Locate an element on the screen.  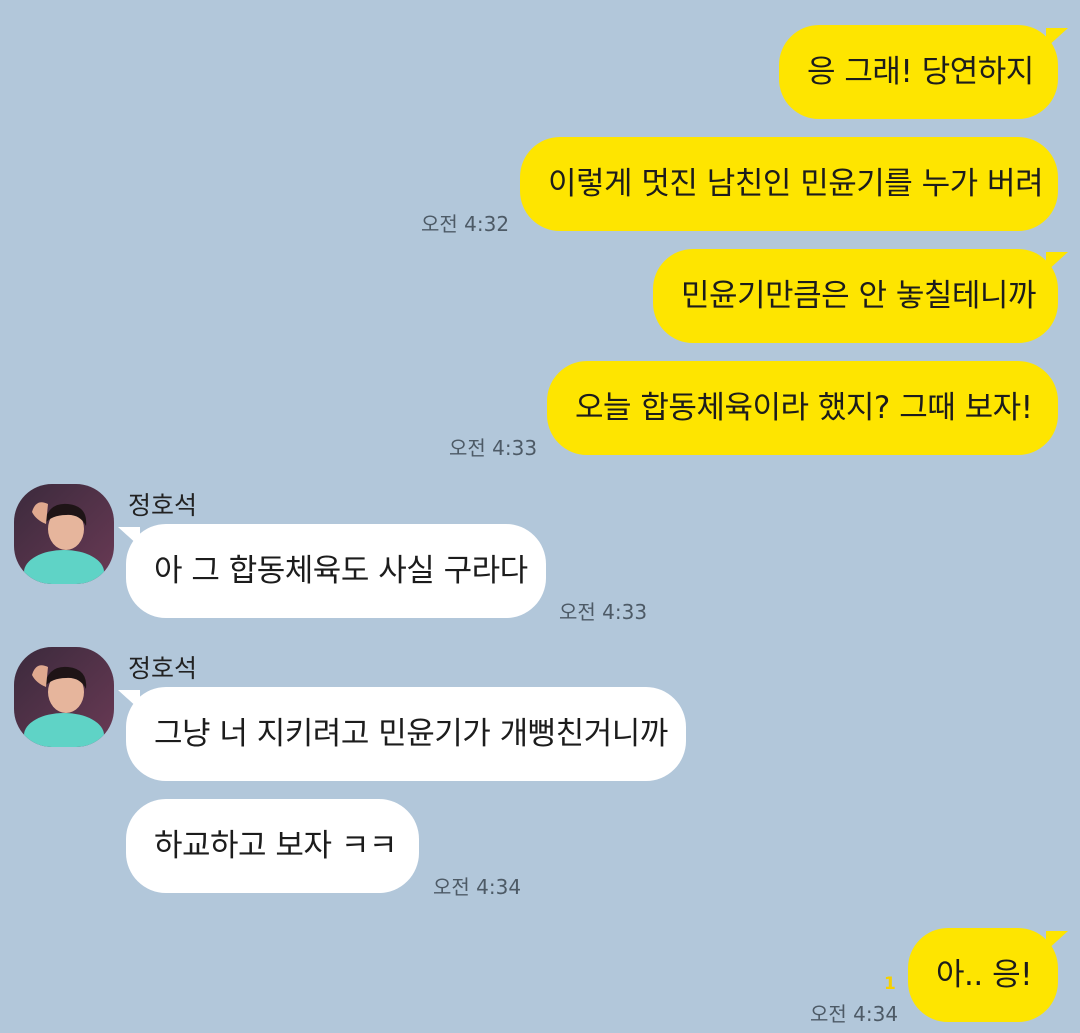
outgoing-message: 아.. 응! is located at coordinates (983, 975).